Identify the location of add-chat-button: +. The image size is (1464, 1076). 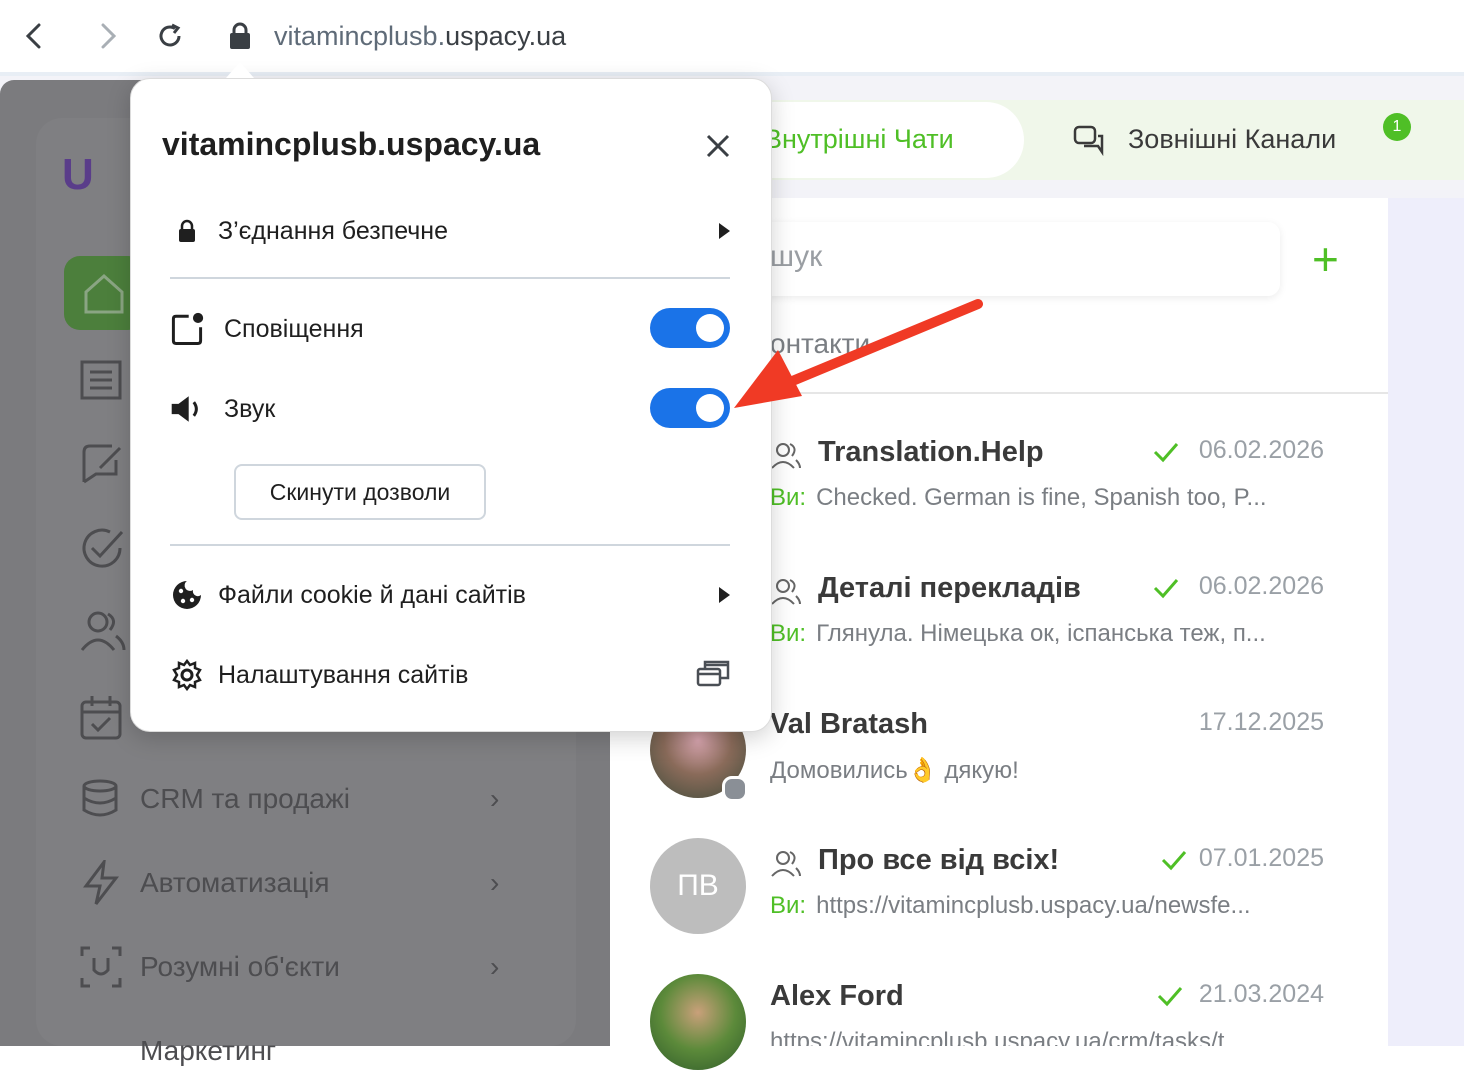
(1325, 259).